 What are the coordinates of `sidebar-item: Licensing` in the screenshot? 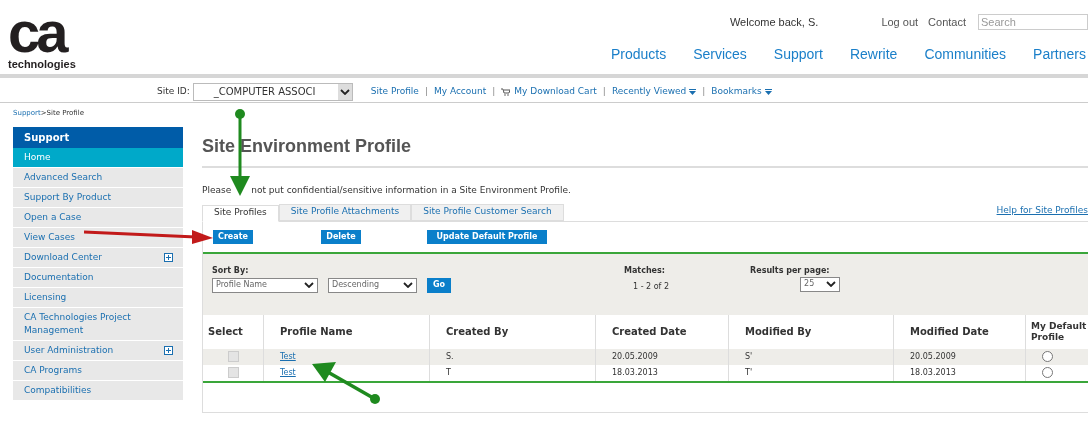 It's located at (98, 298).